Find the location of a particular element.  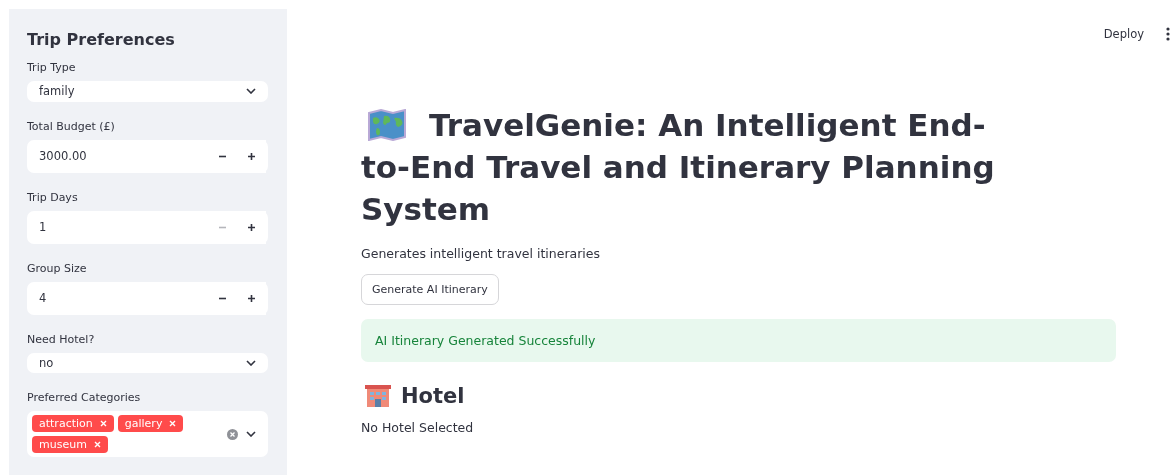

sidebar-title: Trip Preferences is located at coordinates (101, 39).